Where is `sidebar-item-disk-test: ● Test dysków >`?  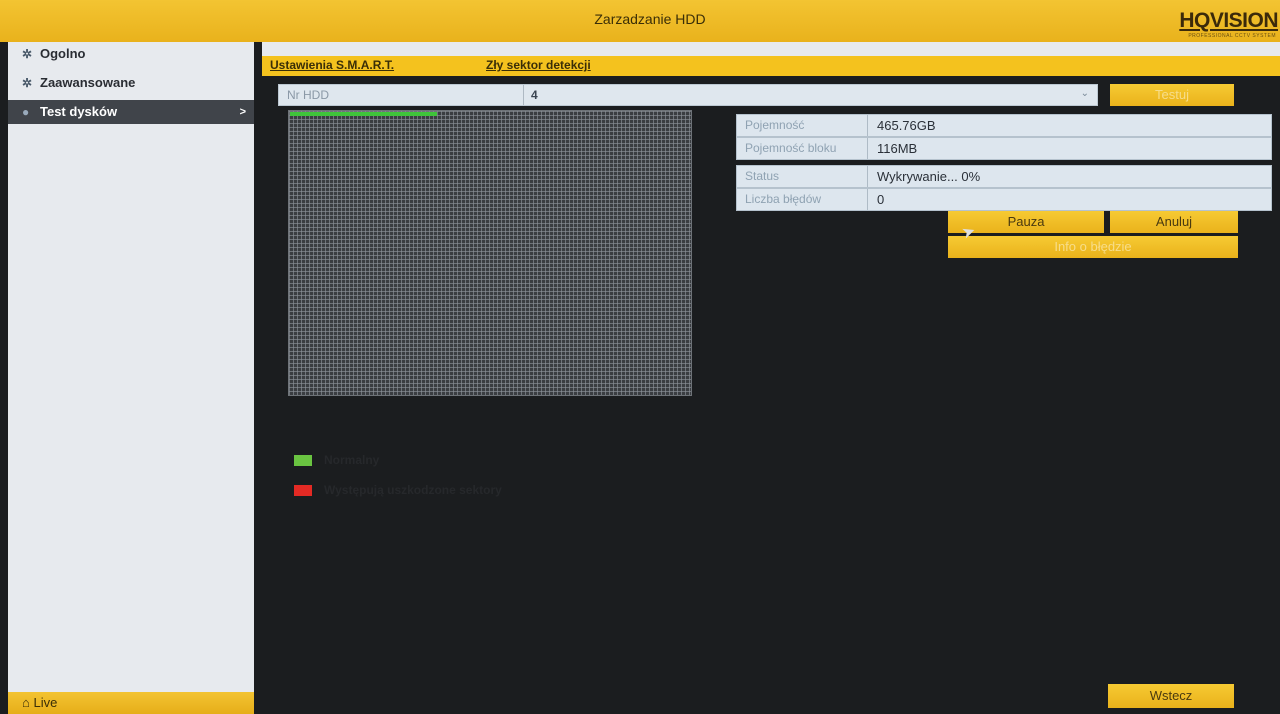
sidebar-item-disk-test: ● Test dysków > is located at coordinates (131, 112).